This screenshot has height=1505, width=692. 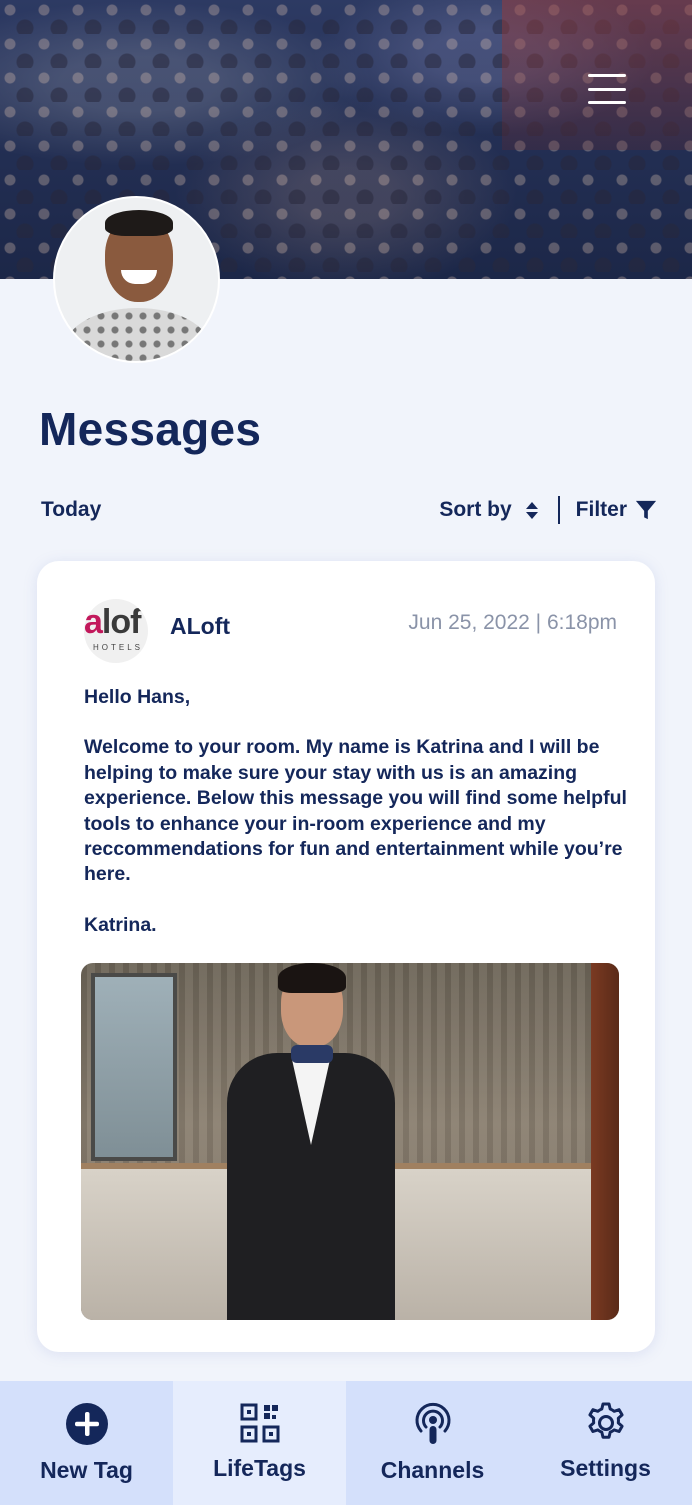 I want to click on sender-name: ALoft, so click(x=200, y=626).